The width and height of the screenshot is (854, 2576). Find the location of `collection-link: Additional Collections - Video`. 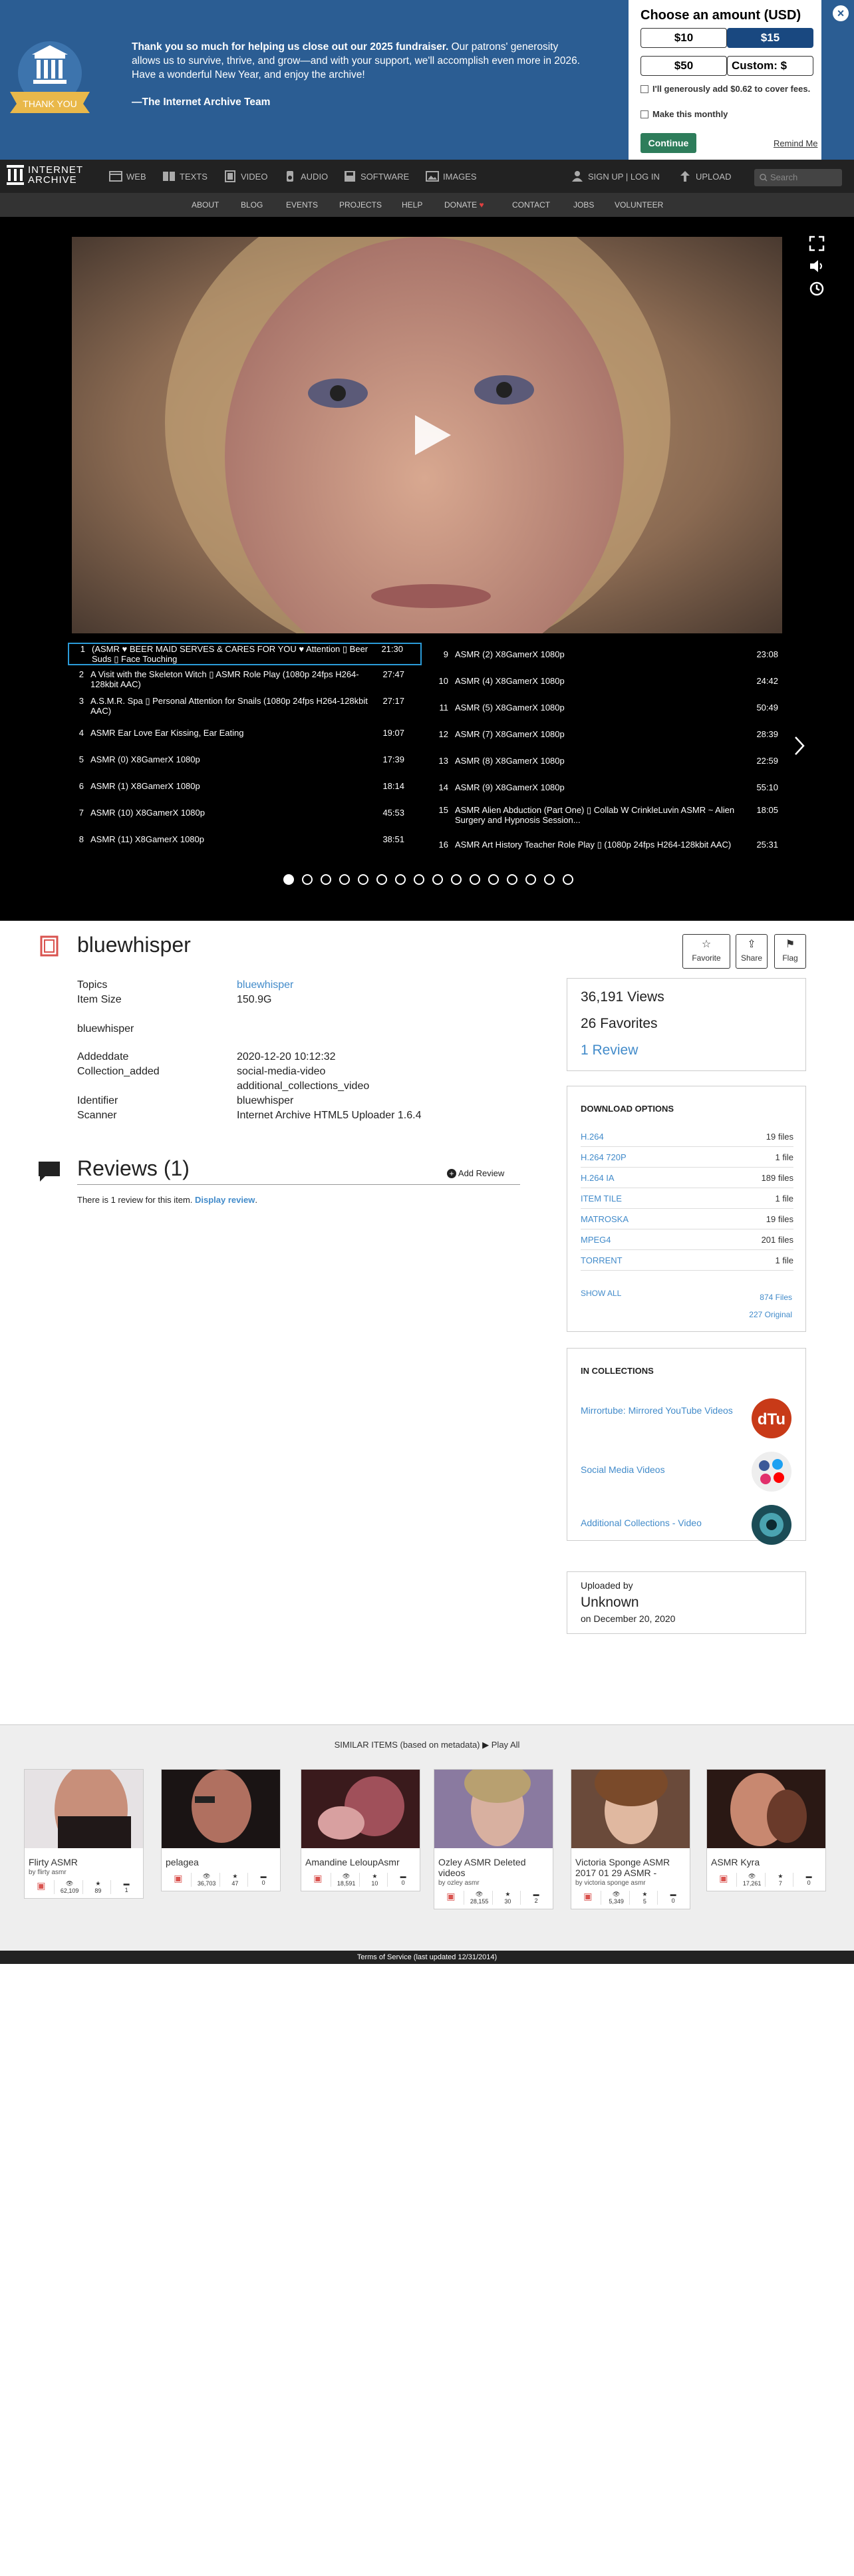

collection-link: Additional Collections - Video is located at coordinates (660, 1523).